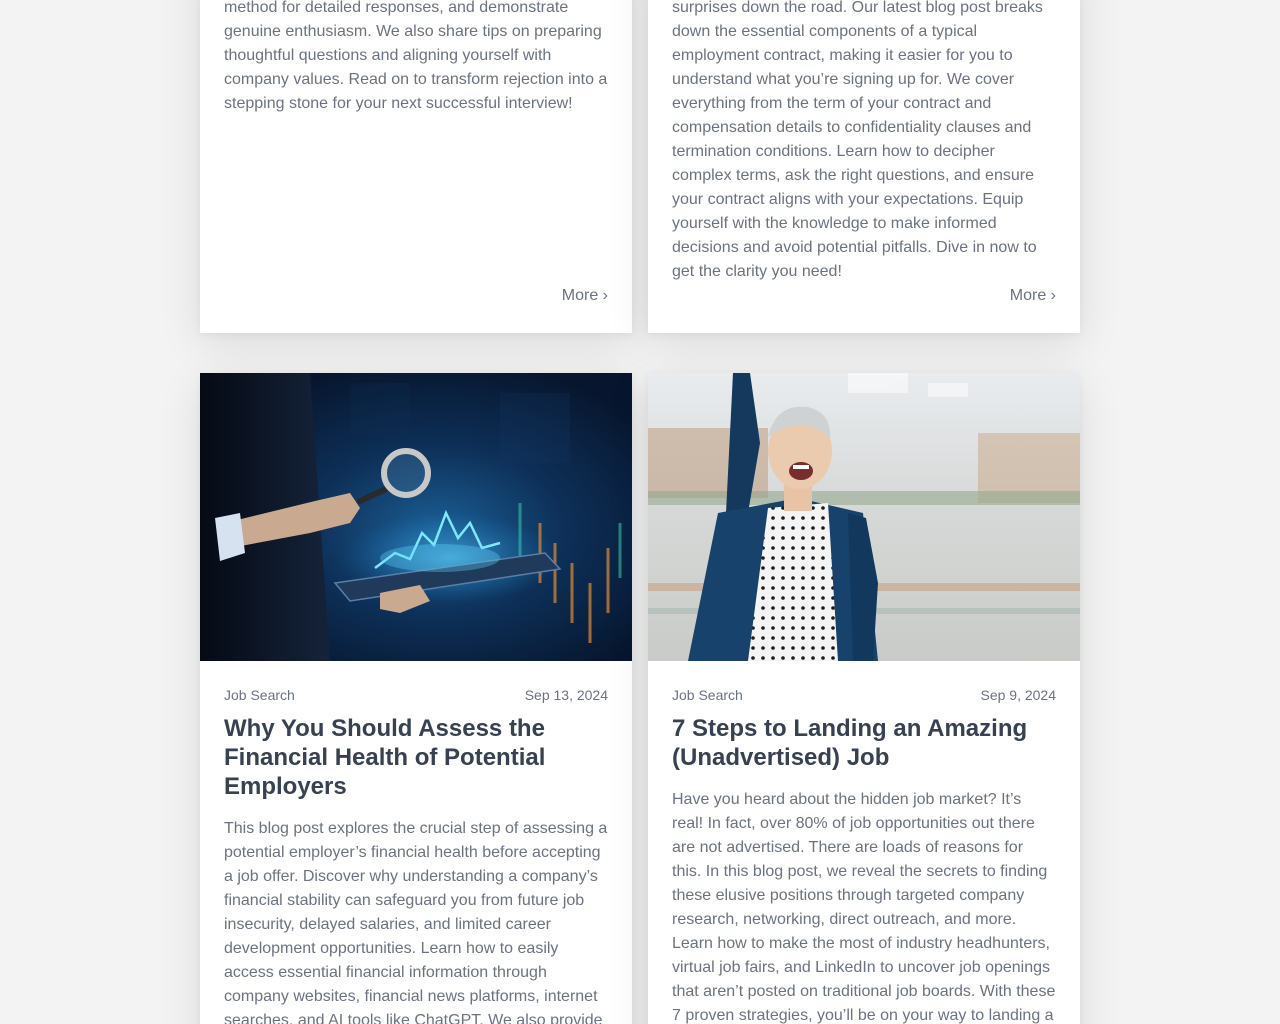 The width and height of the screenshot is (1280, 1024). Describe the element at coordinates (566, 695) in the screenshot. I see `card-date: Sep 13, 2024` at that location.